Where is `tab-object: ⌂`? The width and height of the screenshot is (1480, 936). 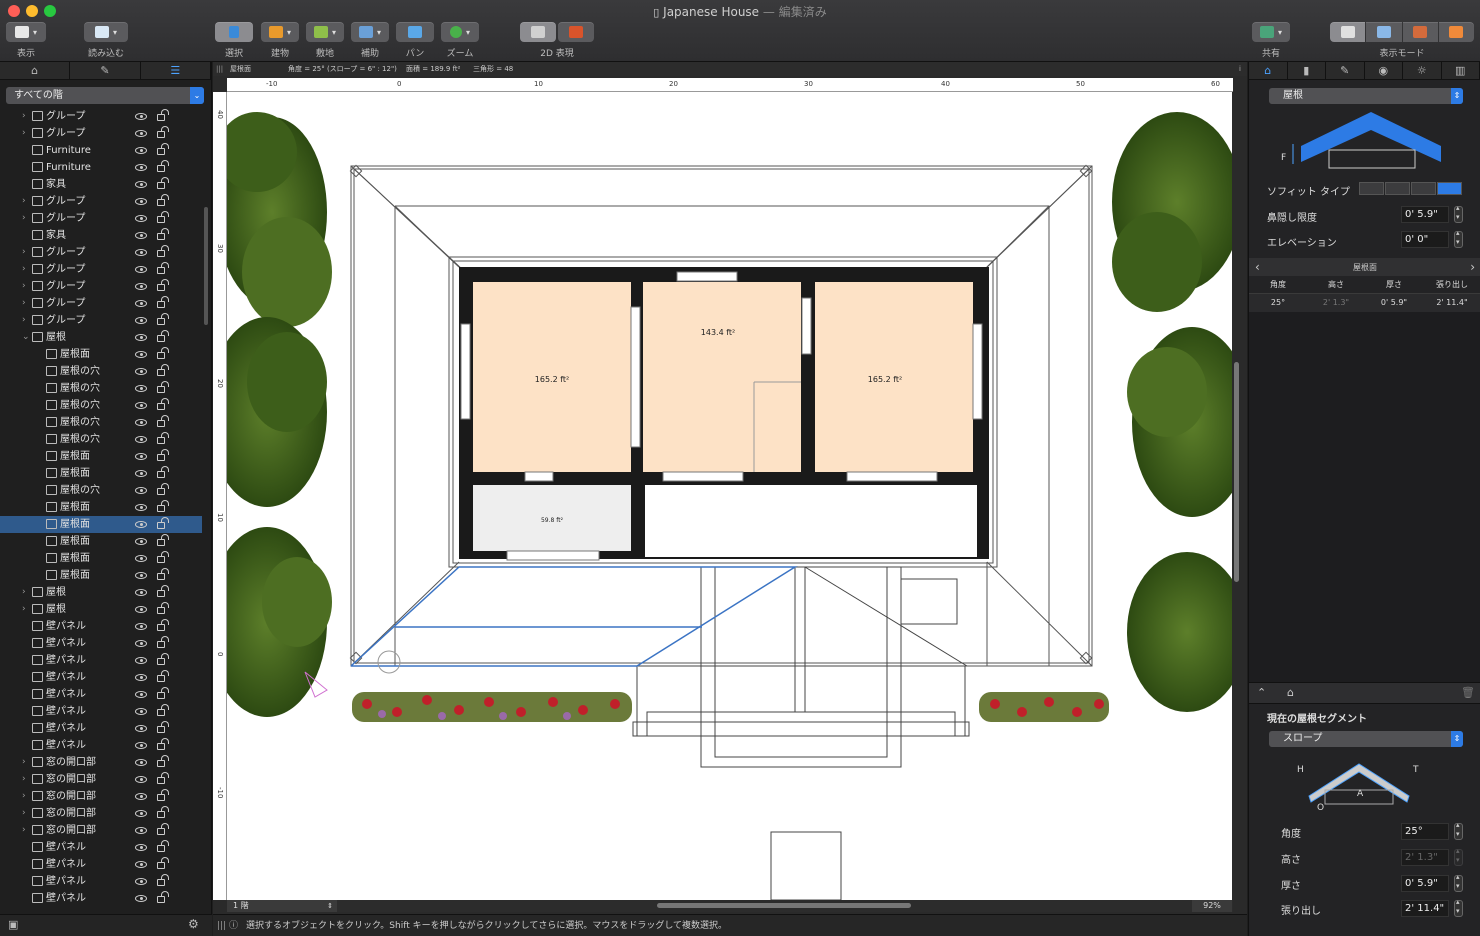 tab-object: ⌂ is located at coordinates (1268, 70).